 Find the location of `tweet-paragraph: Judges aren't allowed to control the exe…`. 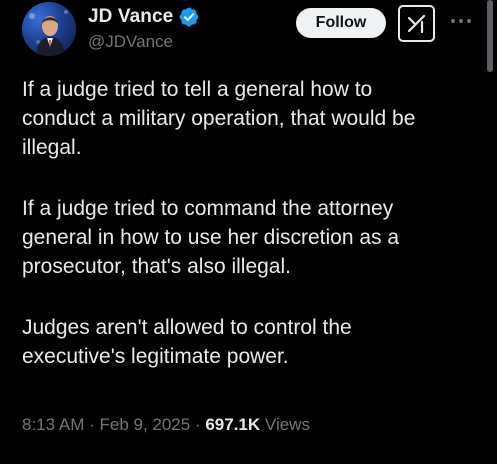

tweet-paragraph: Judges aren't allowed to control the exe… is located at coordinates (187, 342).